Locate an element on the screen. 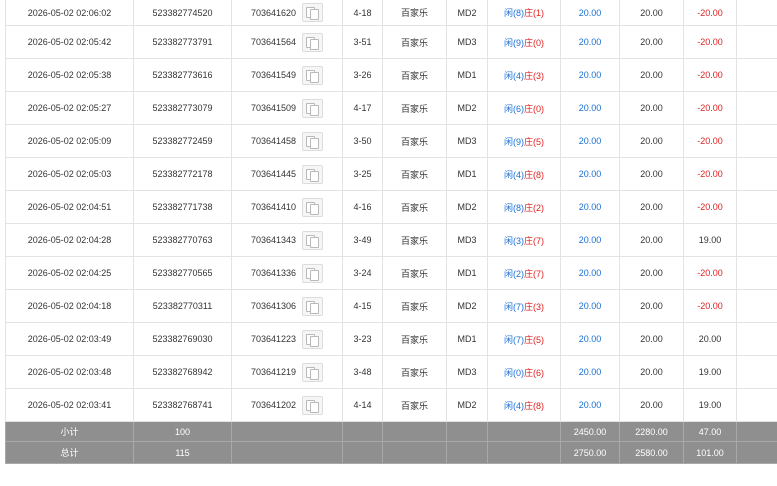 The height and width of the screenshot is (486, 777). bet-time: 2026-05-02 02:03:49 is located at coordinates (69, 339).